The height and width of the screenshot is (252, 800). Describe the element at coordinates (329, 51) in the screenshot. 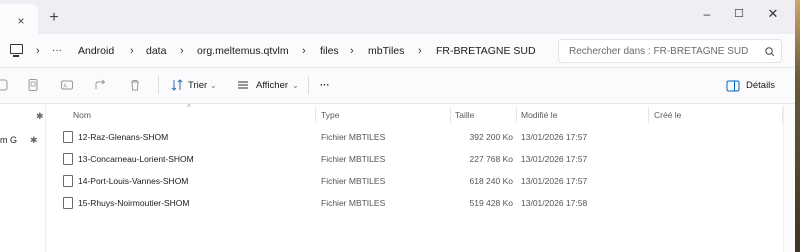

I see `breadcrumb-item-files: files` at that location.